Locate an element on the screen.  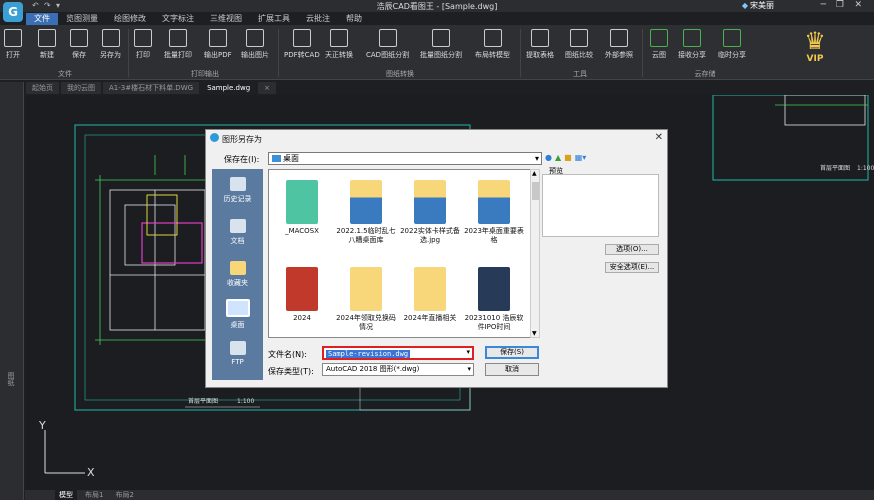
menu-view-measure: 览图测量 is located at coordinates (82, 19).